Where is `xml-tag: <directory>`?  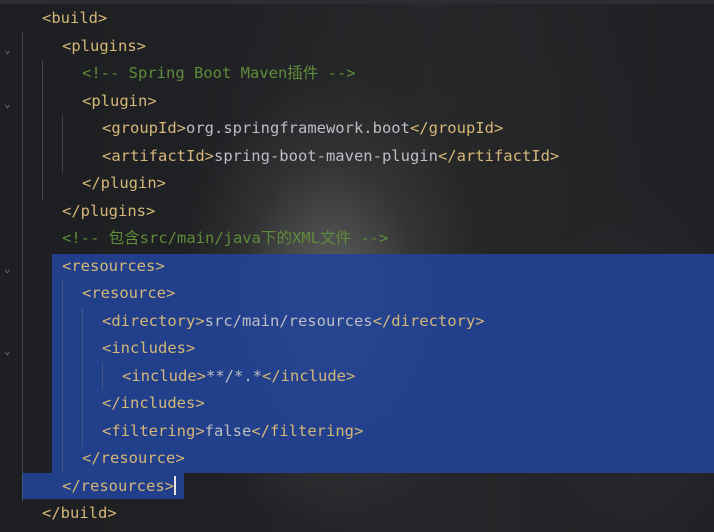
xml-tag: <directory> is located at coordinates (153, 321).